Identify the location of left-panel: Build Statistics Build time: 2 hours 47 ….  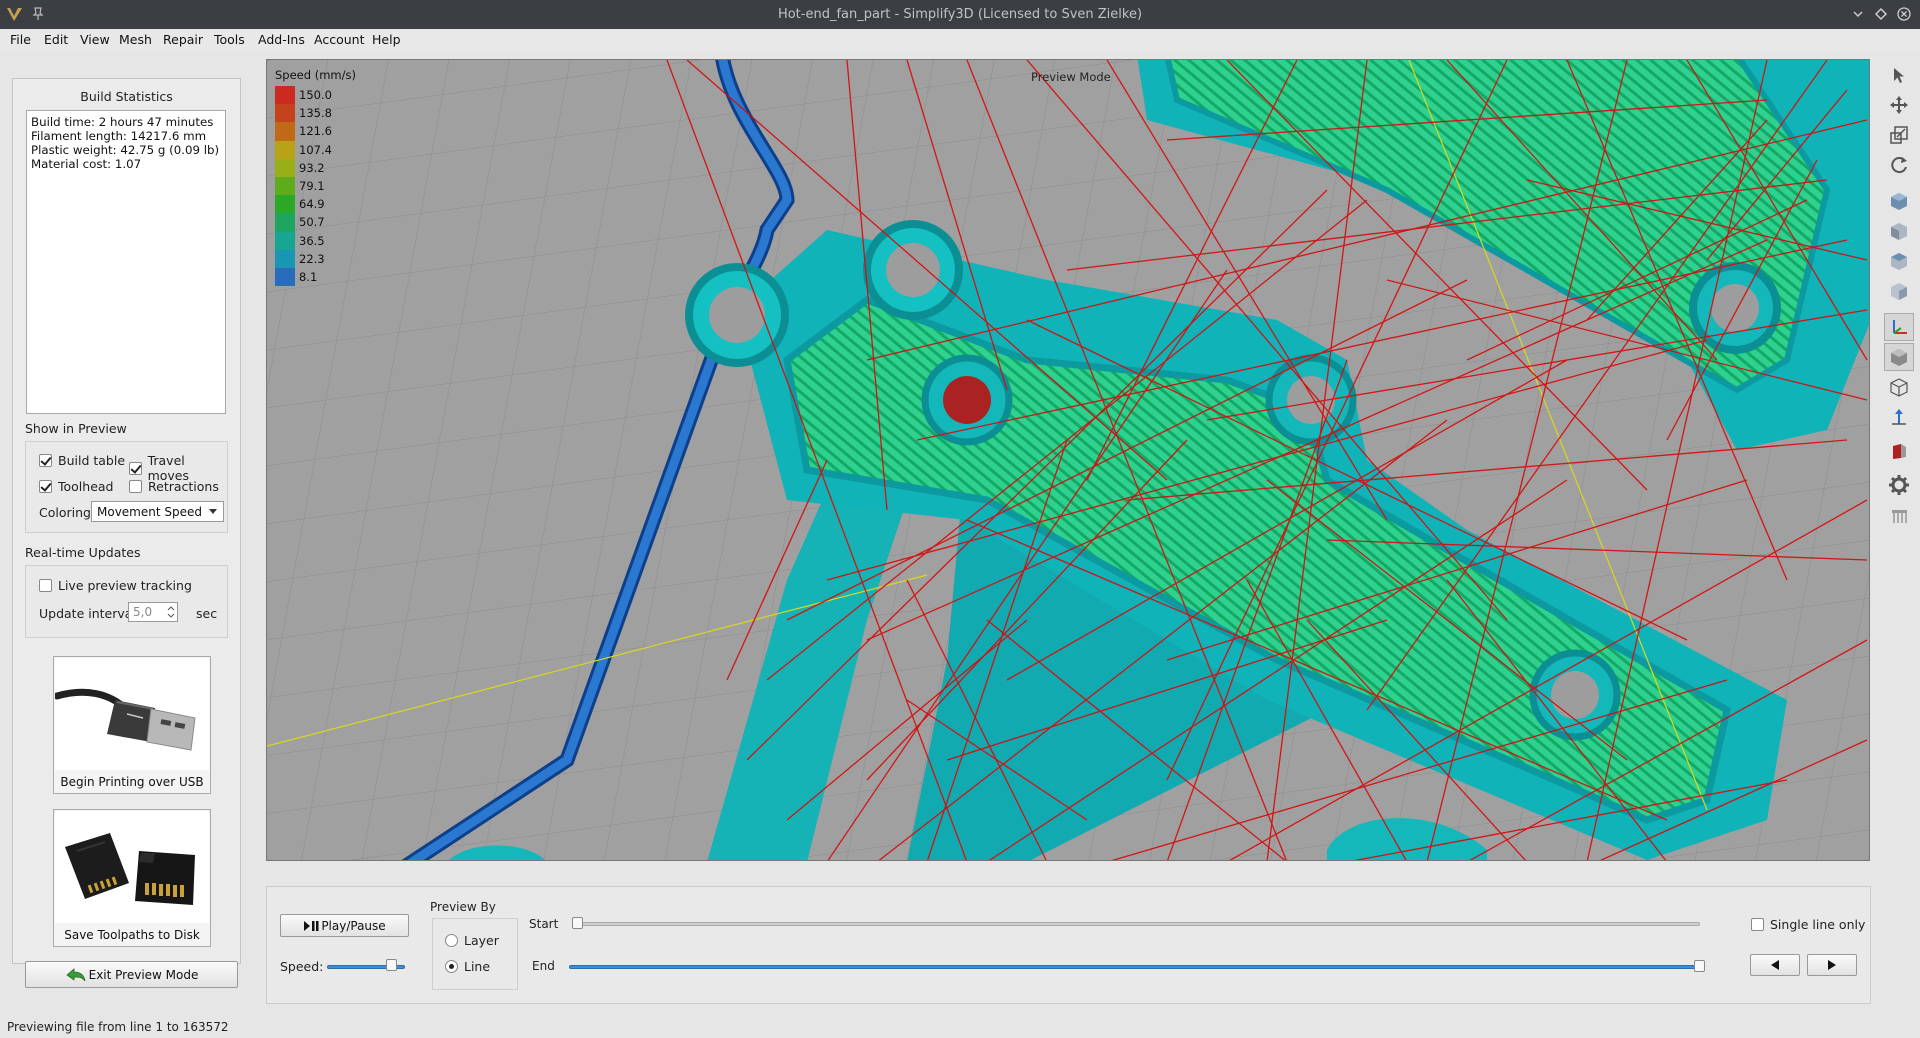
(126, 521).